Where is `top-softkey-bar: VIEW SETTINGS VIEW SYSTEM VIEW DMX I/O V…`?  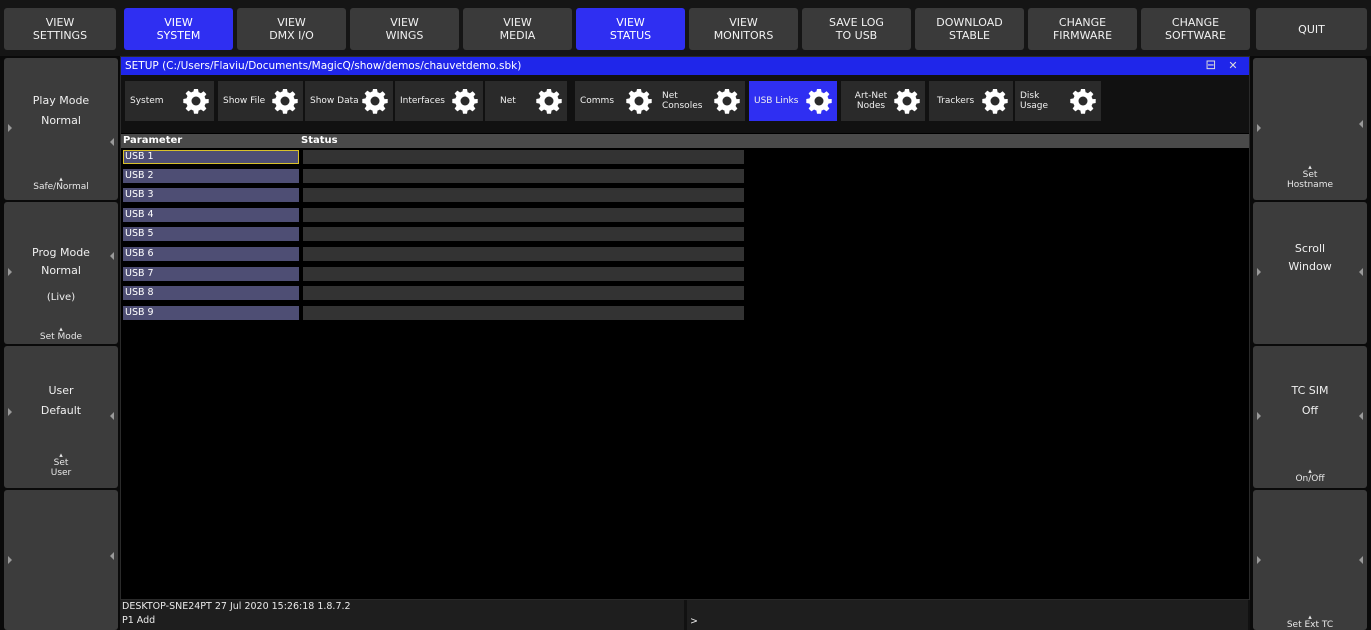
top-softkey-bar: VIEW SETTINGS VIEW SYSTEM VIEW DMX I/O V… is located at coordinates (685, 28).